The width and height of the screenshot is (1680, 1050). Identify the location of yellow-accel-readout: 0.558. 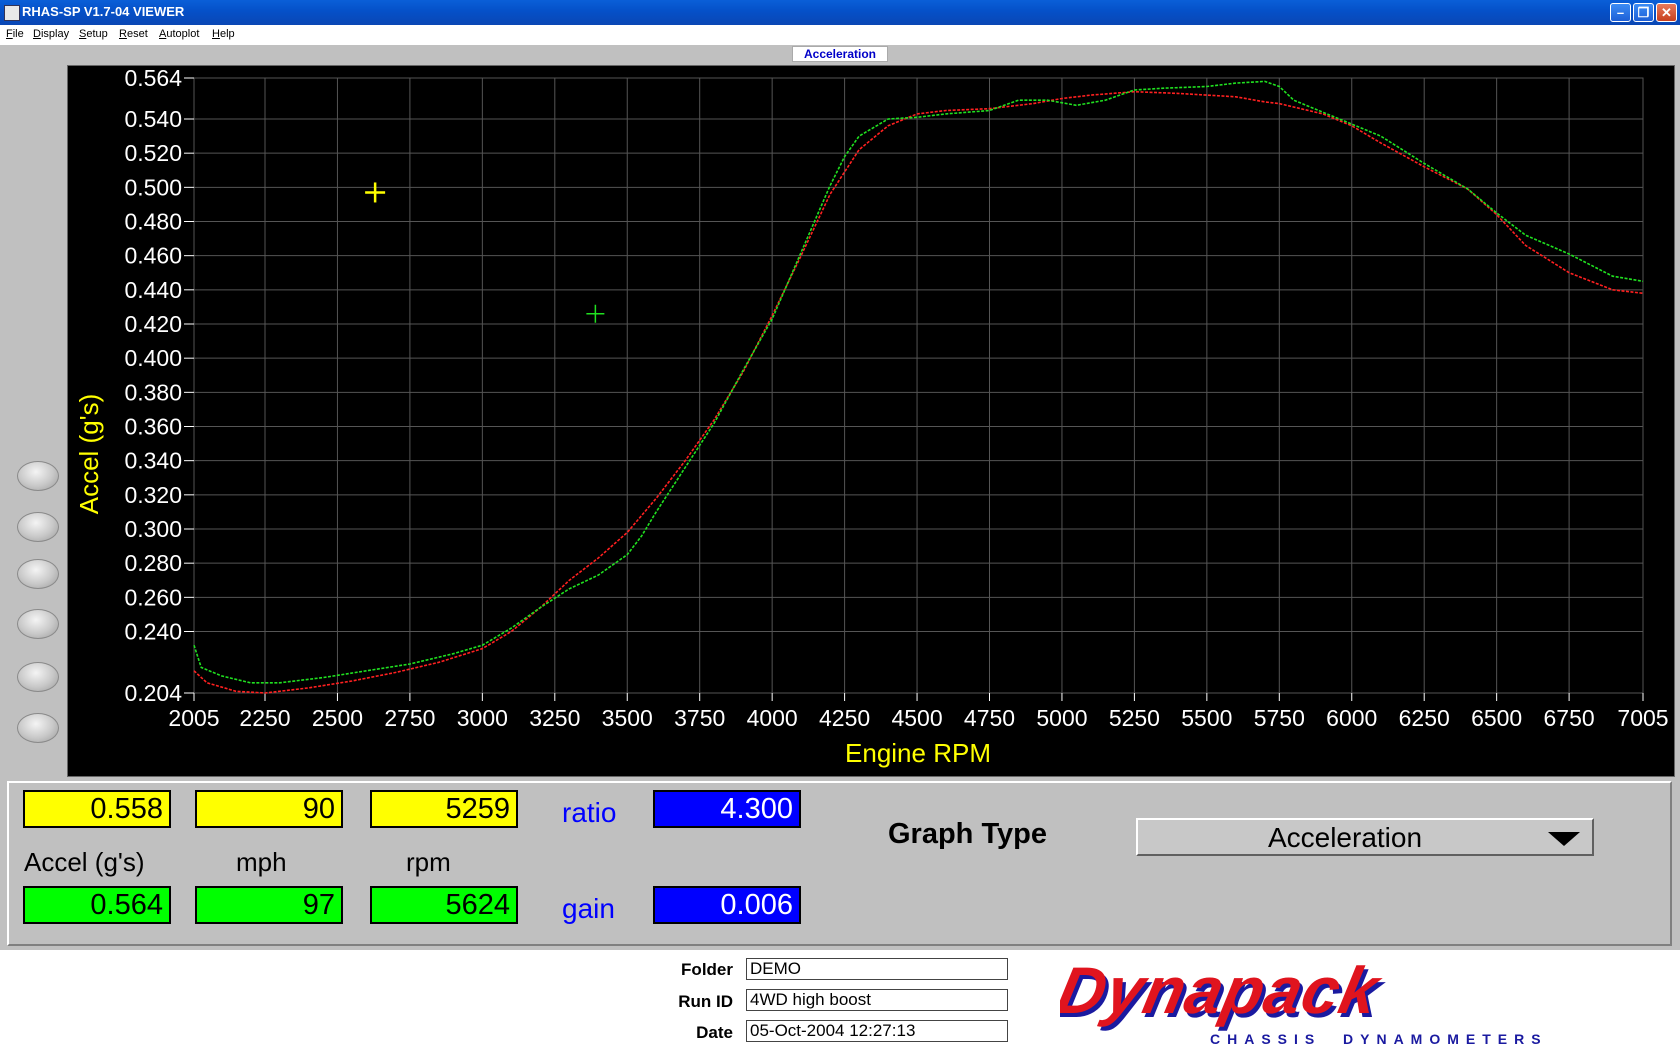
(97, 809).